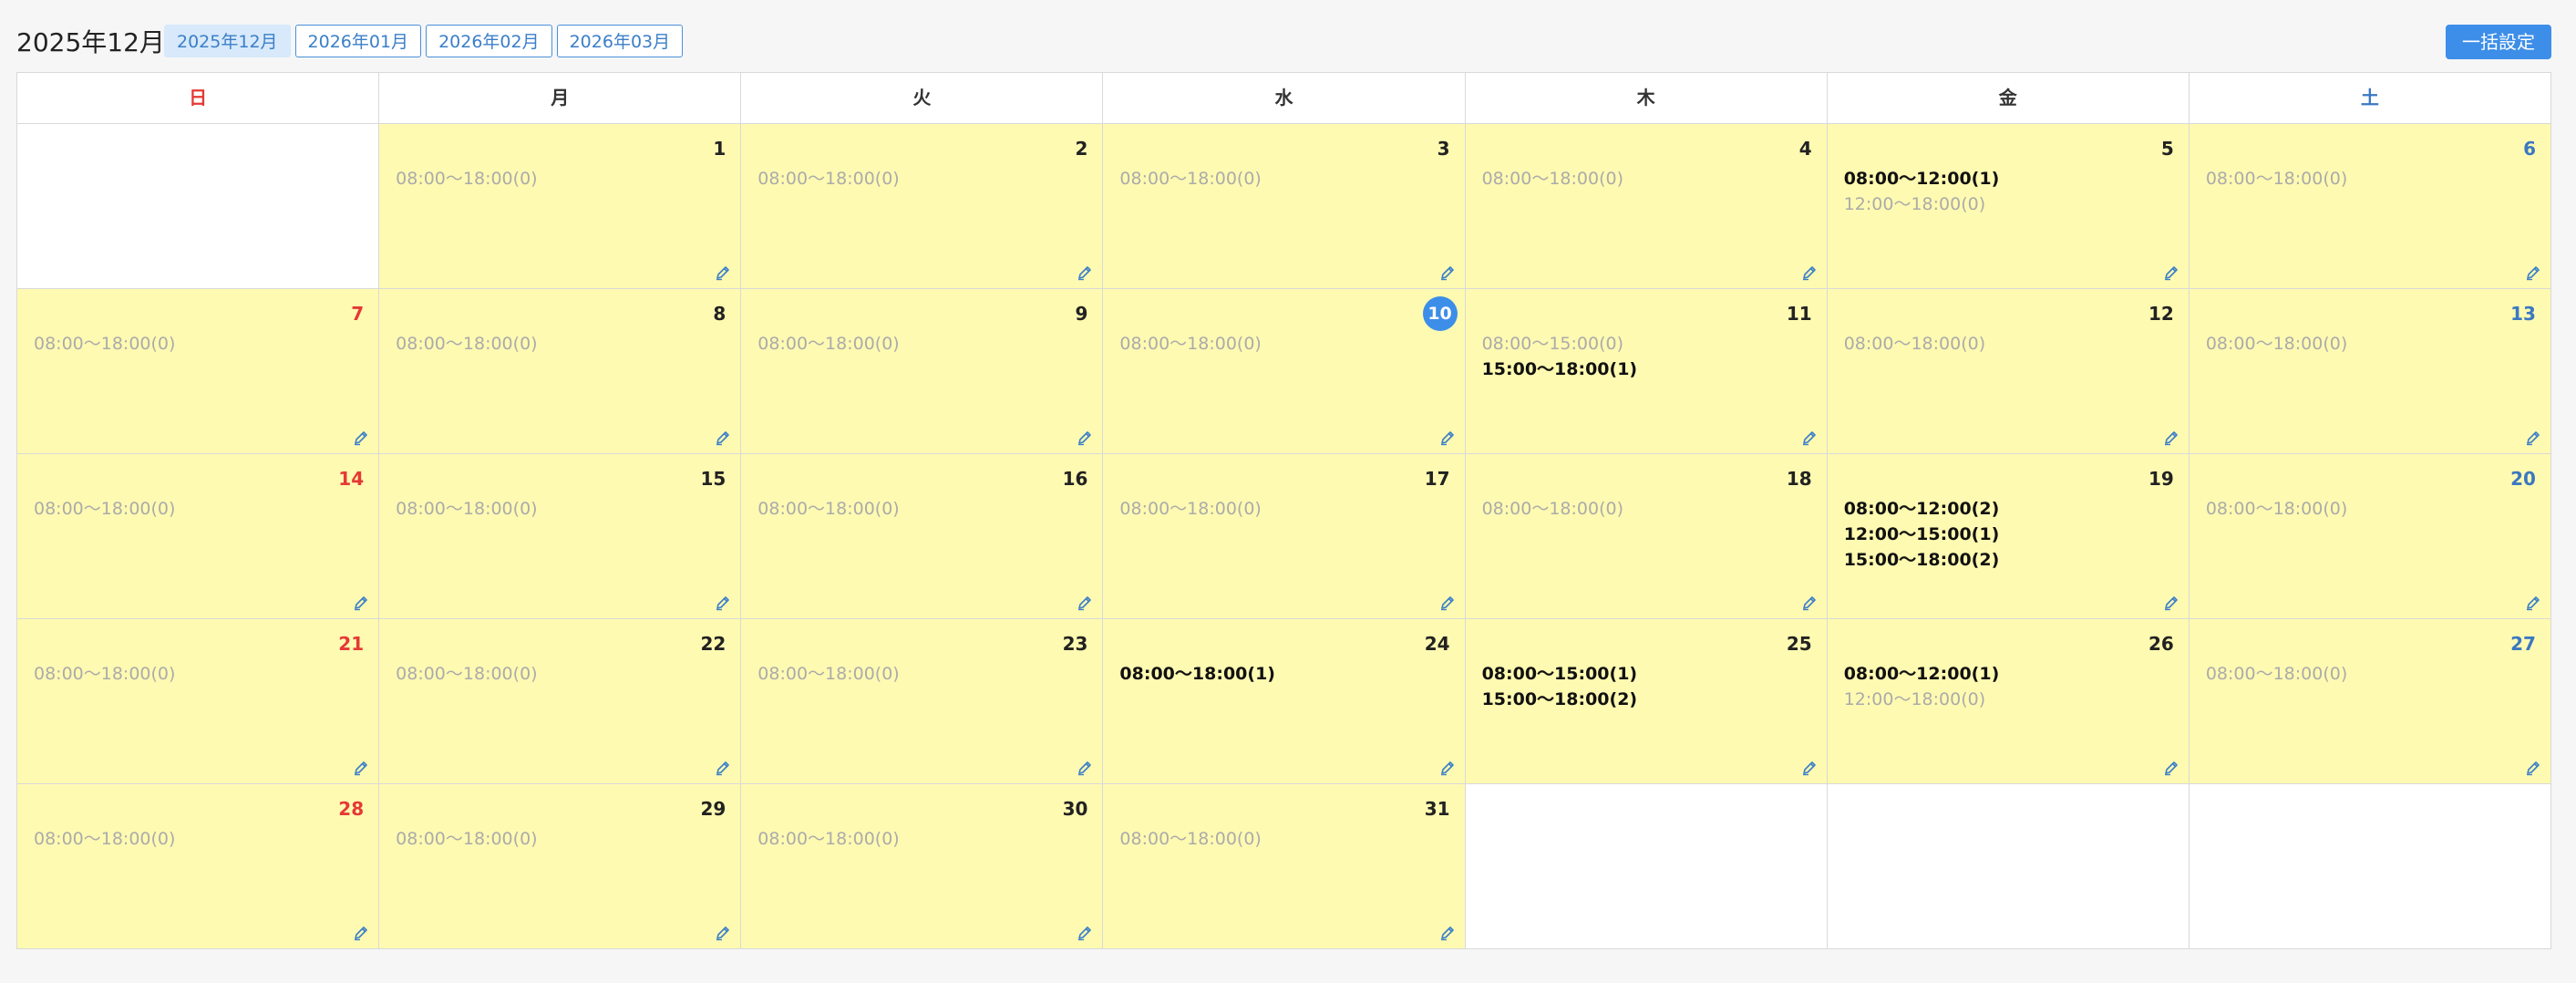 The image size is (2576, 983). What do you see at coordinates (560, 701) in the screenshot?
I see `day-cell: 22 08:00〜18:00(0)` at bounding box center [560, 701].